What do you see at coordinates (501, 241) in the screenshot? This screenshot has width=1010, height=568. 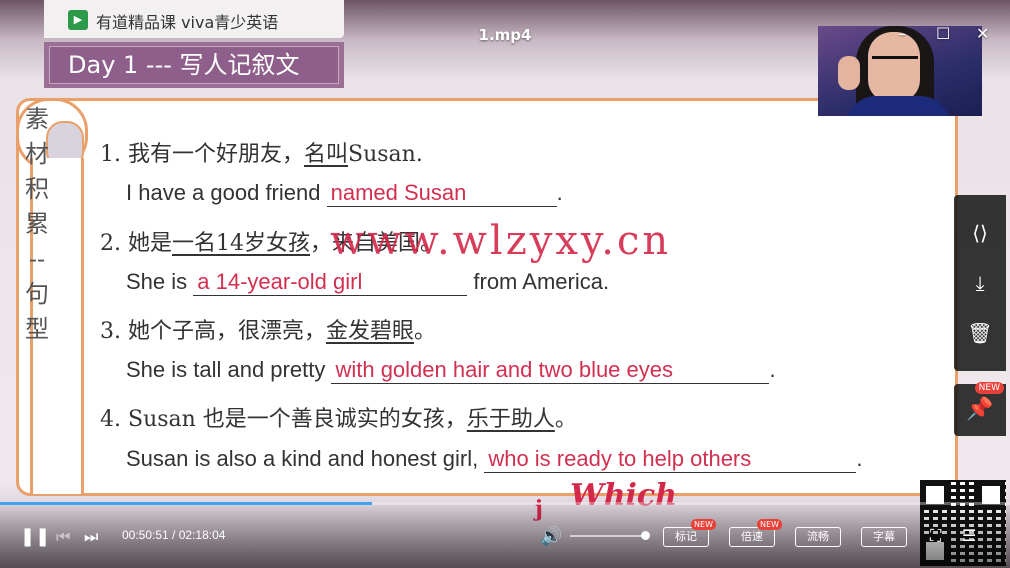 I see `site-watermark: www.wlzyxy.cn` at bounding box center [501, 241].